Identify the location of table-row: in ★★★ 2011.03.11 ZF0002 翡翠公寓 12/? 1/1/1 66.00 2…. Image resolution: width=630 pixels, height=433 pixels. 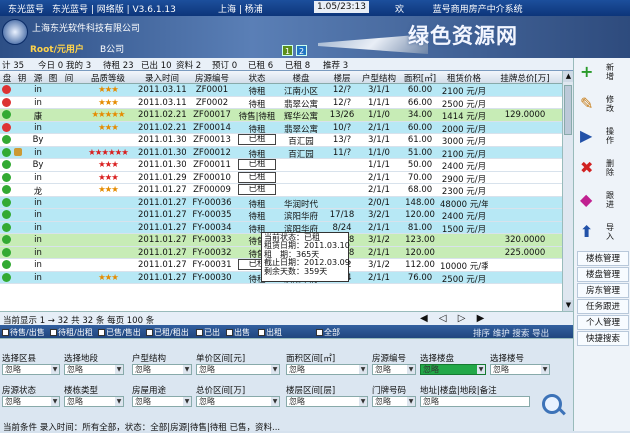
(281, 103).